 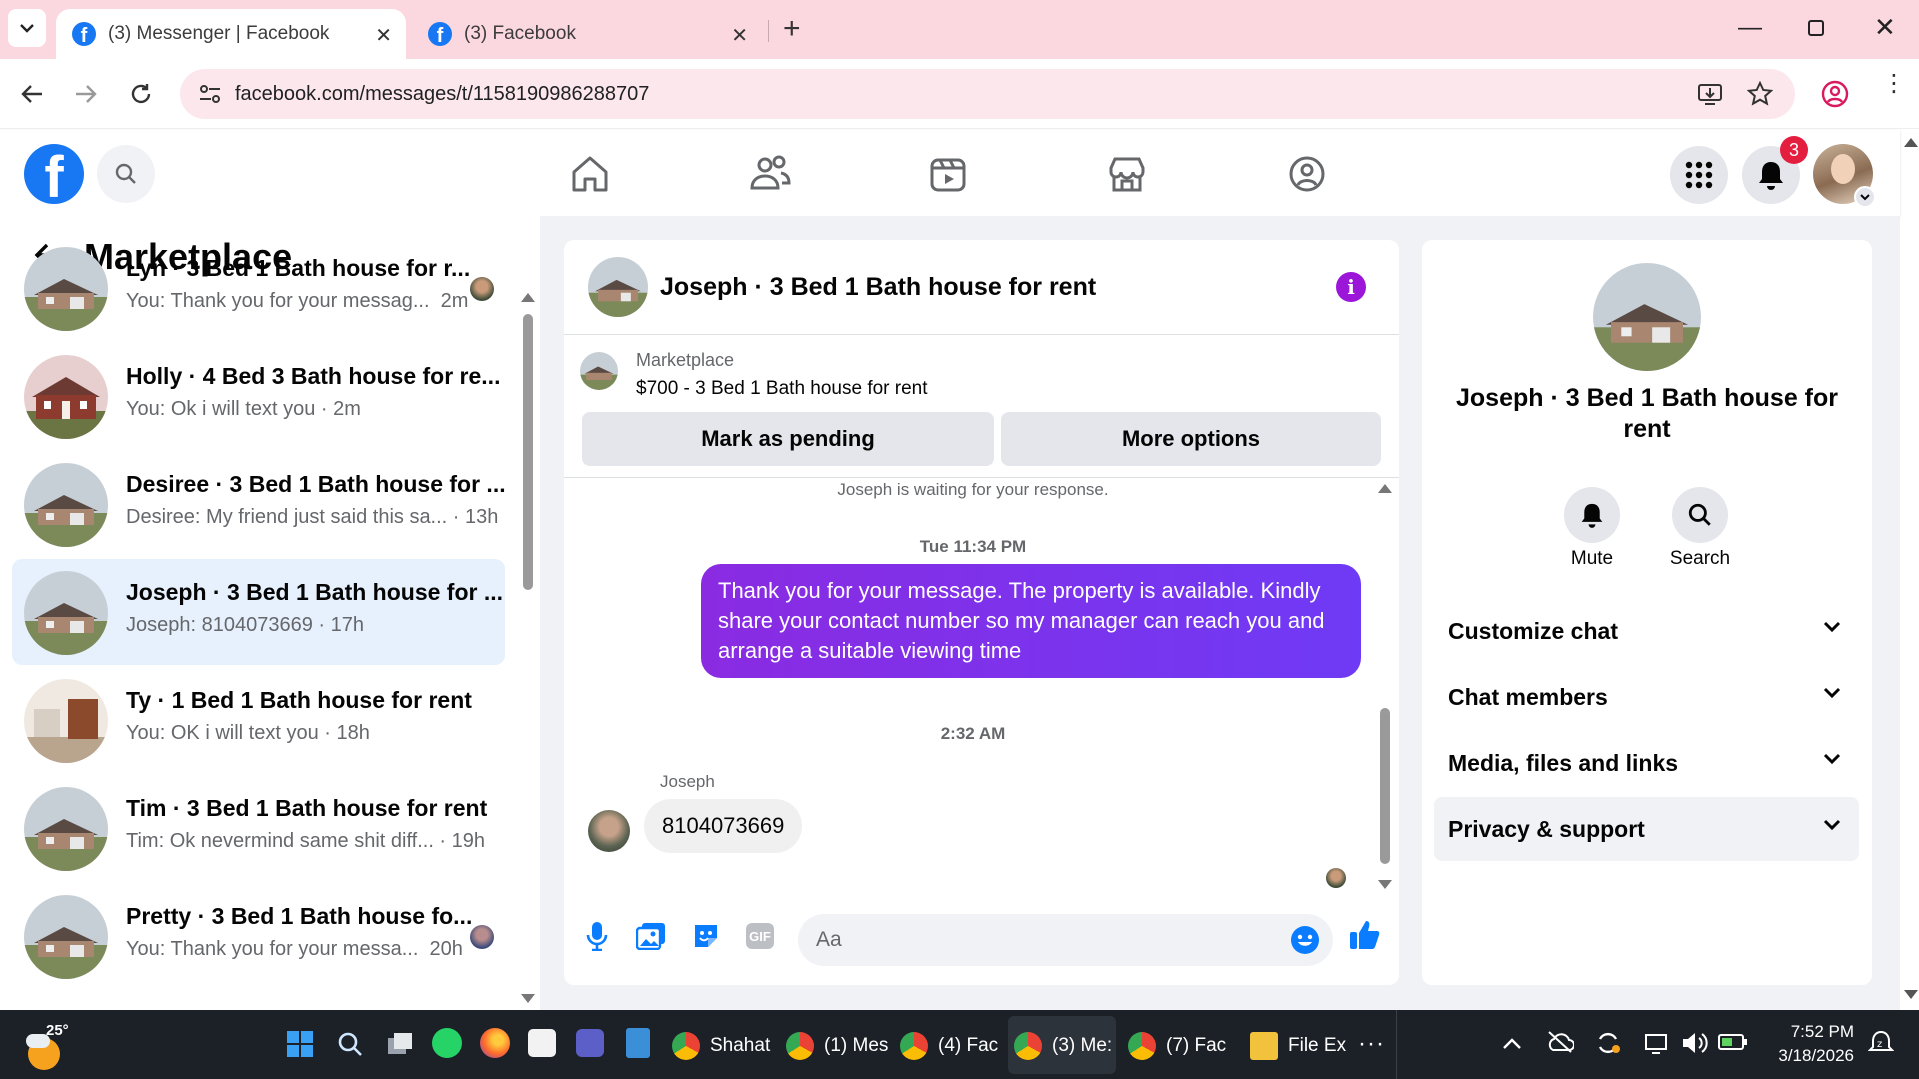 I want to click on tab-facebook: f (3) Facebook ✕, so click(x=587, y=34).